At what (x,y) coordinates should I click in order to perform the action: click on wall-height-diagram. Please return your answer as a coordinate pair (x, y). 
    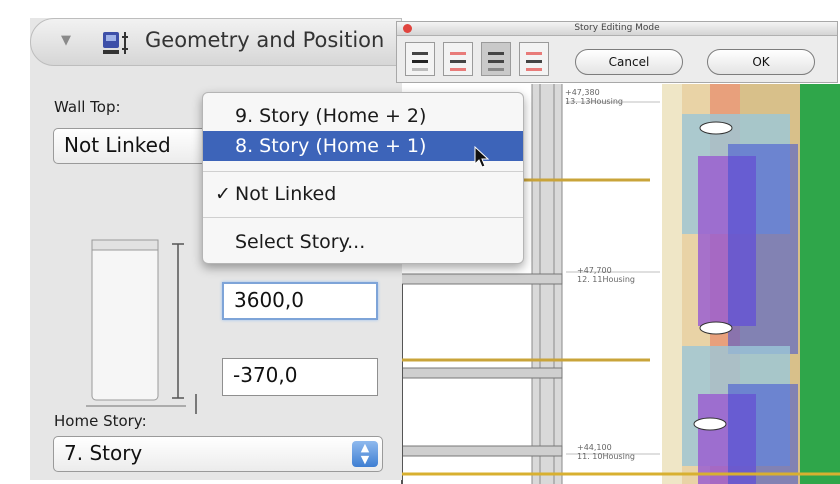
    Looking at the image, I should click on (141, 326).